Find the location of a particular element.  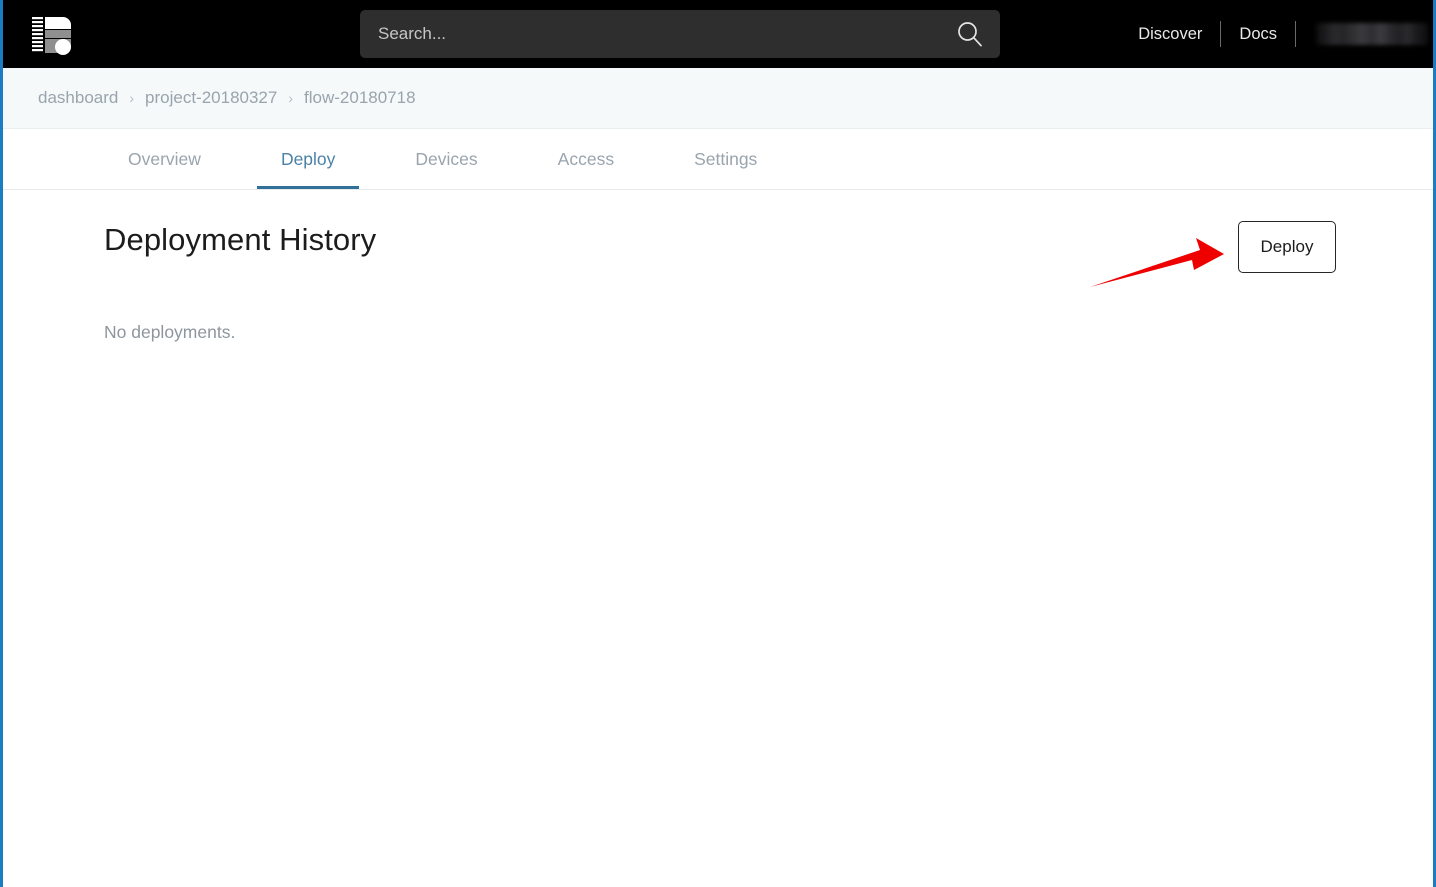

balena-logo-icon is located at coordinates (55, 35).